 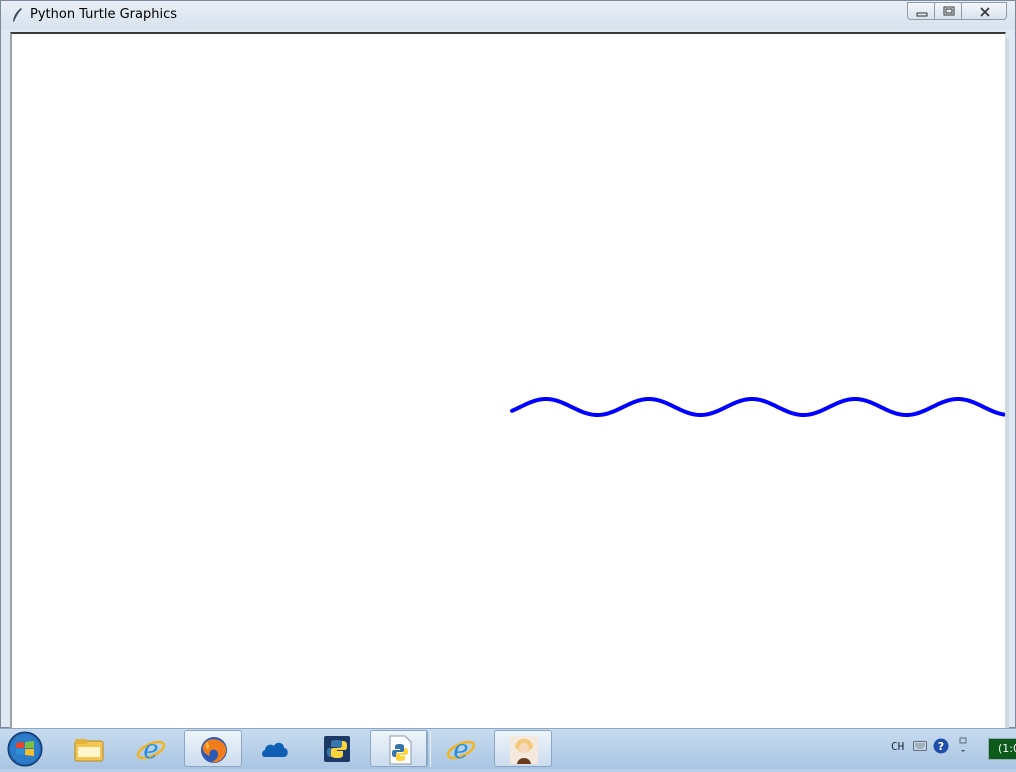 I want to click on taskbar-internet-explorer-2: e, so click(x=461, y=748).